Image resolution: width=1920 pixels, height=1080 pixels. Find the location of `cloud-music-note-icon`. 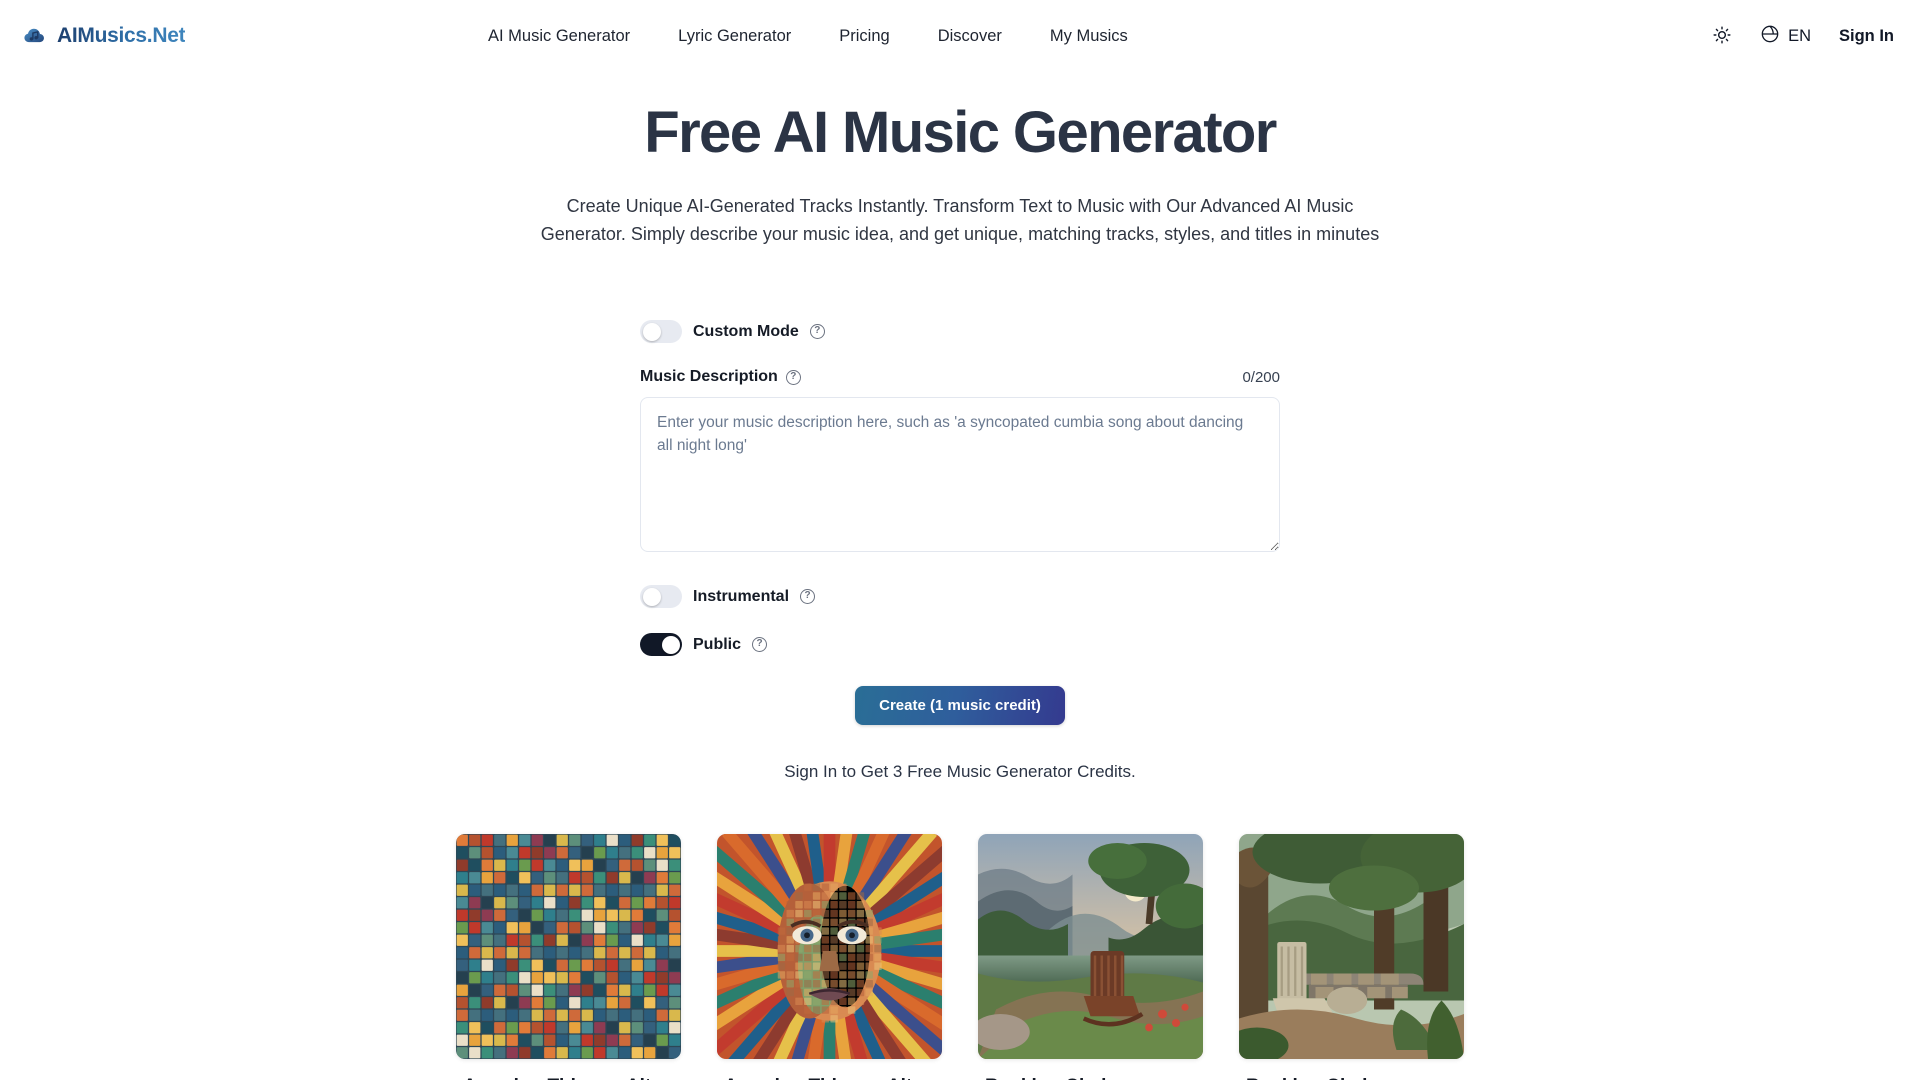

cloud-music-note-icon is located at coordinates (35, 36).